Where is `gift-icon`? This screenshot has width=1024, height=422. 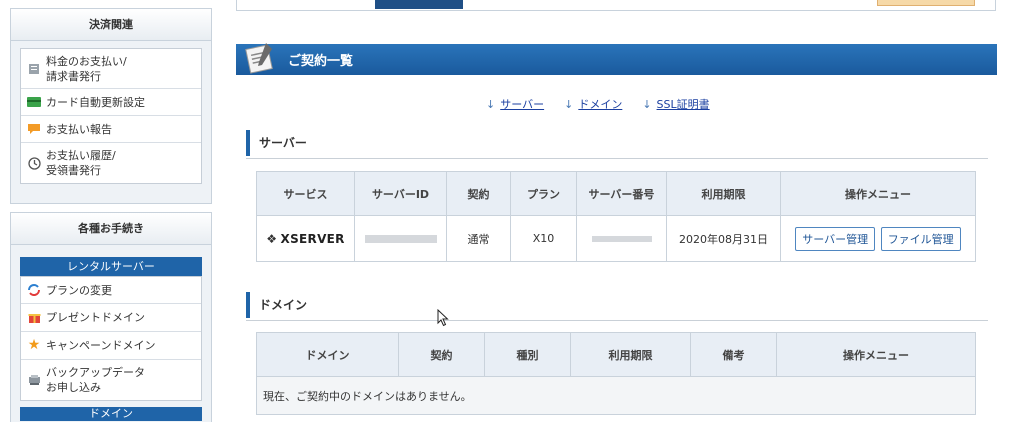 gift-icon is located at coordinates (34, 318).